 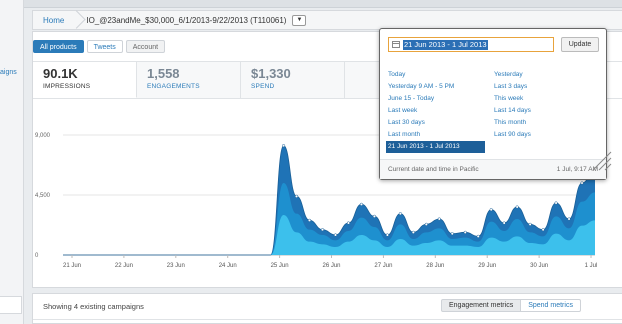 What do you see at coordinates (435, 266) in the screenshot?
I see `x-tick-label: 28 Jun` at bounding box center [435, 266].